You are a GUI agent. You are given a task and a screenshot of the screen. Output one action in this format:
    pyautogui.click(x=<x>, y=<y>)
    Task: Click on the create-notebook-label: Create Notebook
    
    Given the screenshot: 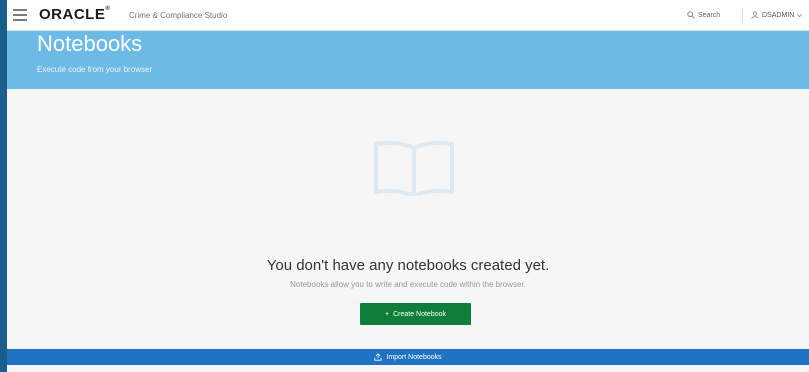 What is the action you would take?
    pyautogui.click(x=419, y=314)
    